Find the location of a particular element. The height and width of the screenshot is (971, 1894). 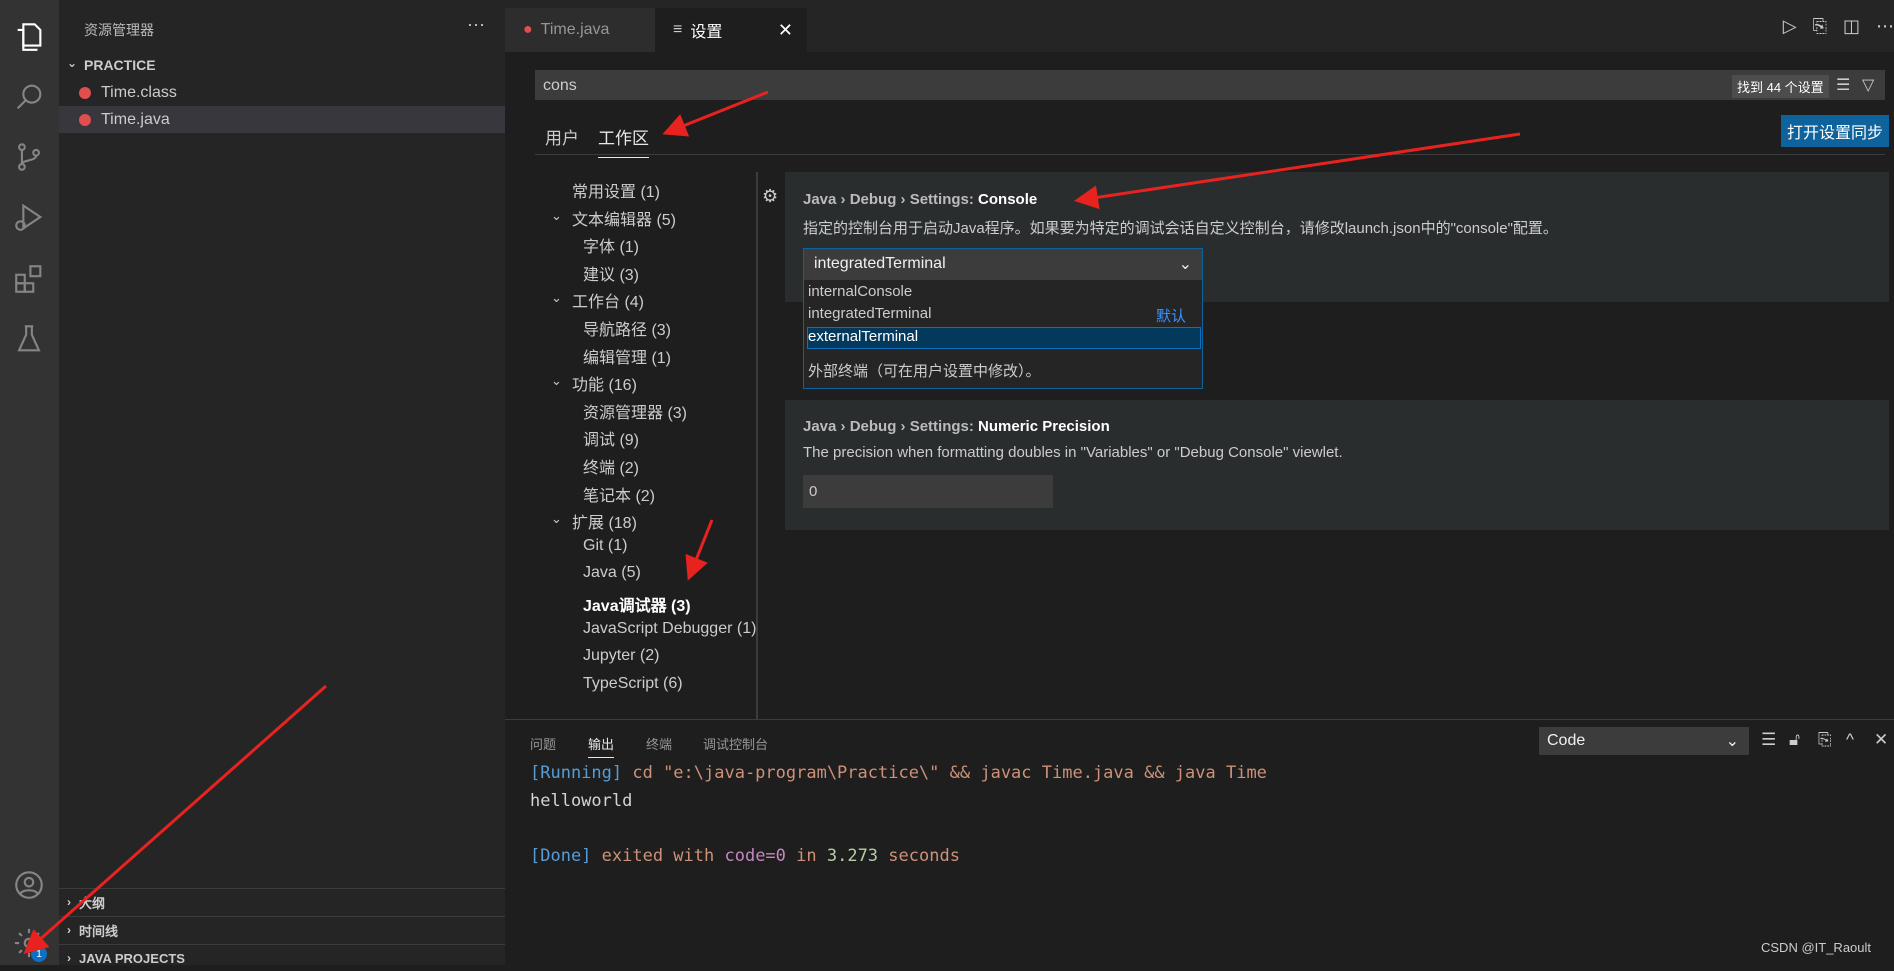

numeric-precision-input is located at coordinates (928, 491).